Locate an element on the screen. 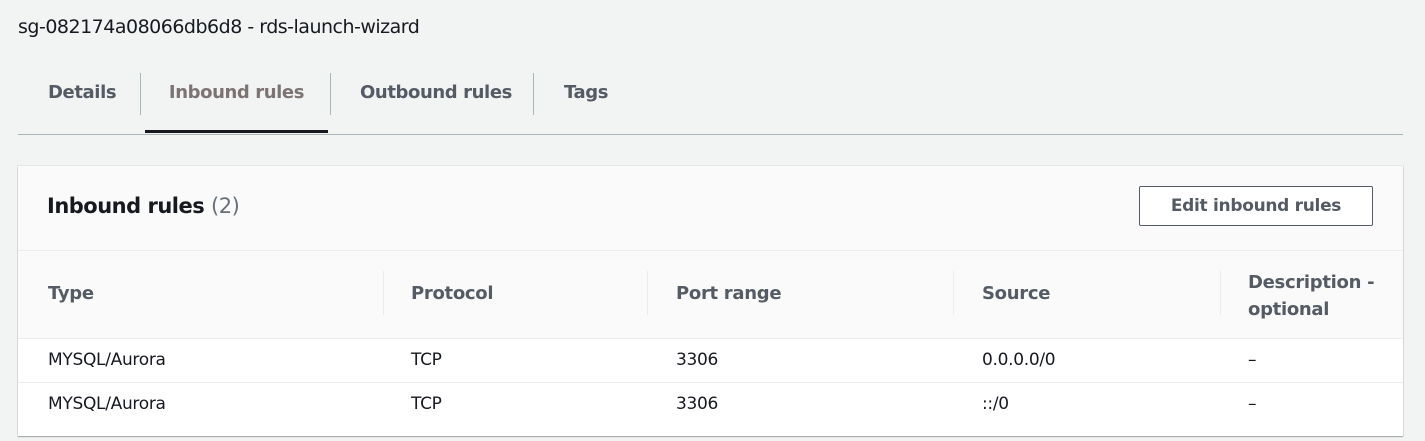 The image size is (1425, 441). page-title: sg-082174a08066db6d8 - rds-launch-wizard is located at coordinates (219, 27).